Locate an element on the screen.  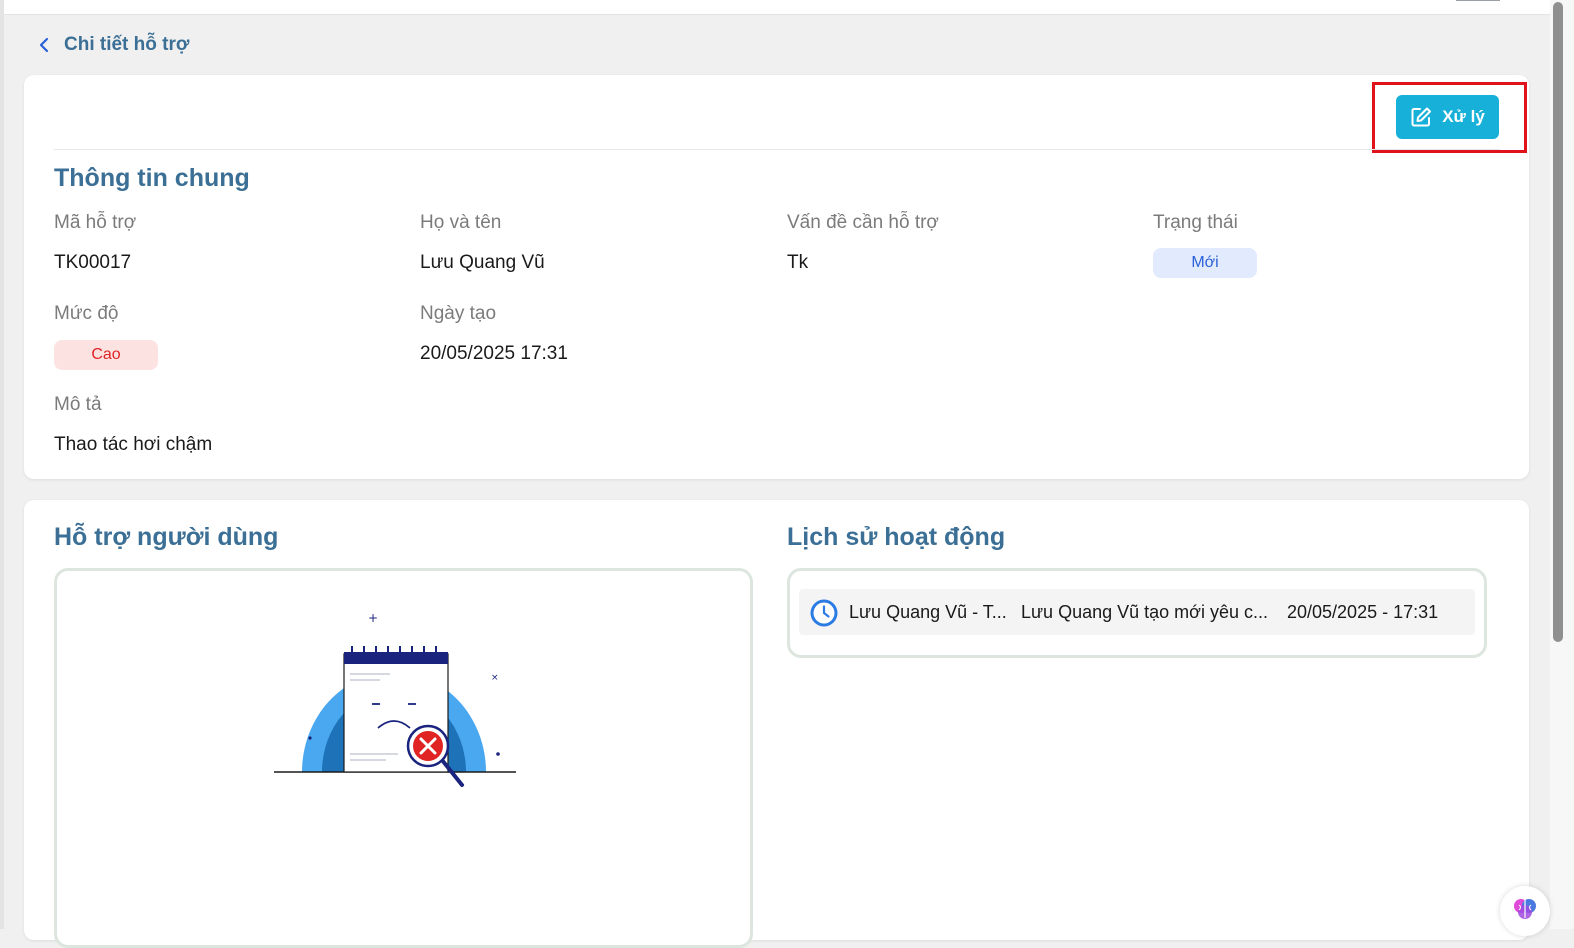
created-at-value: 20/05/2025 17:31 is located at coordinates (494, 353).